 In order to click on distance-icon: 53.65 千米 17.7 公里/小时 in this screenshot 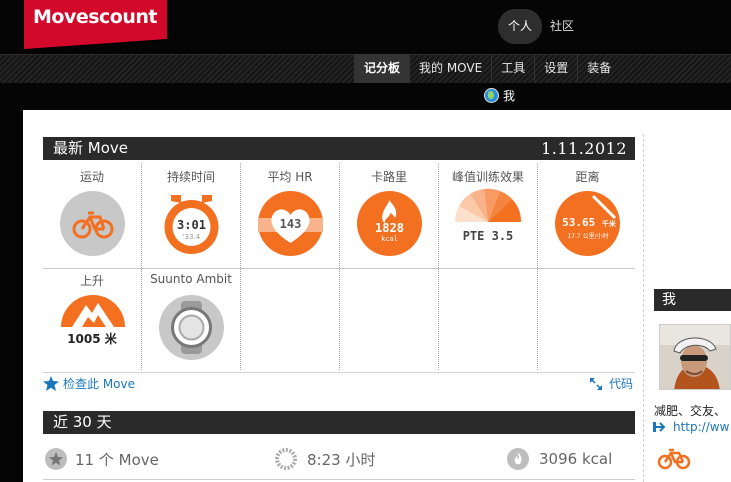, I will do `click(587, 223)`.